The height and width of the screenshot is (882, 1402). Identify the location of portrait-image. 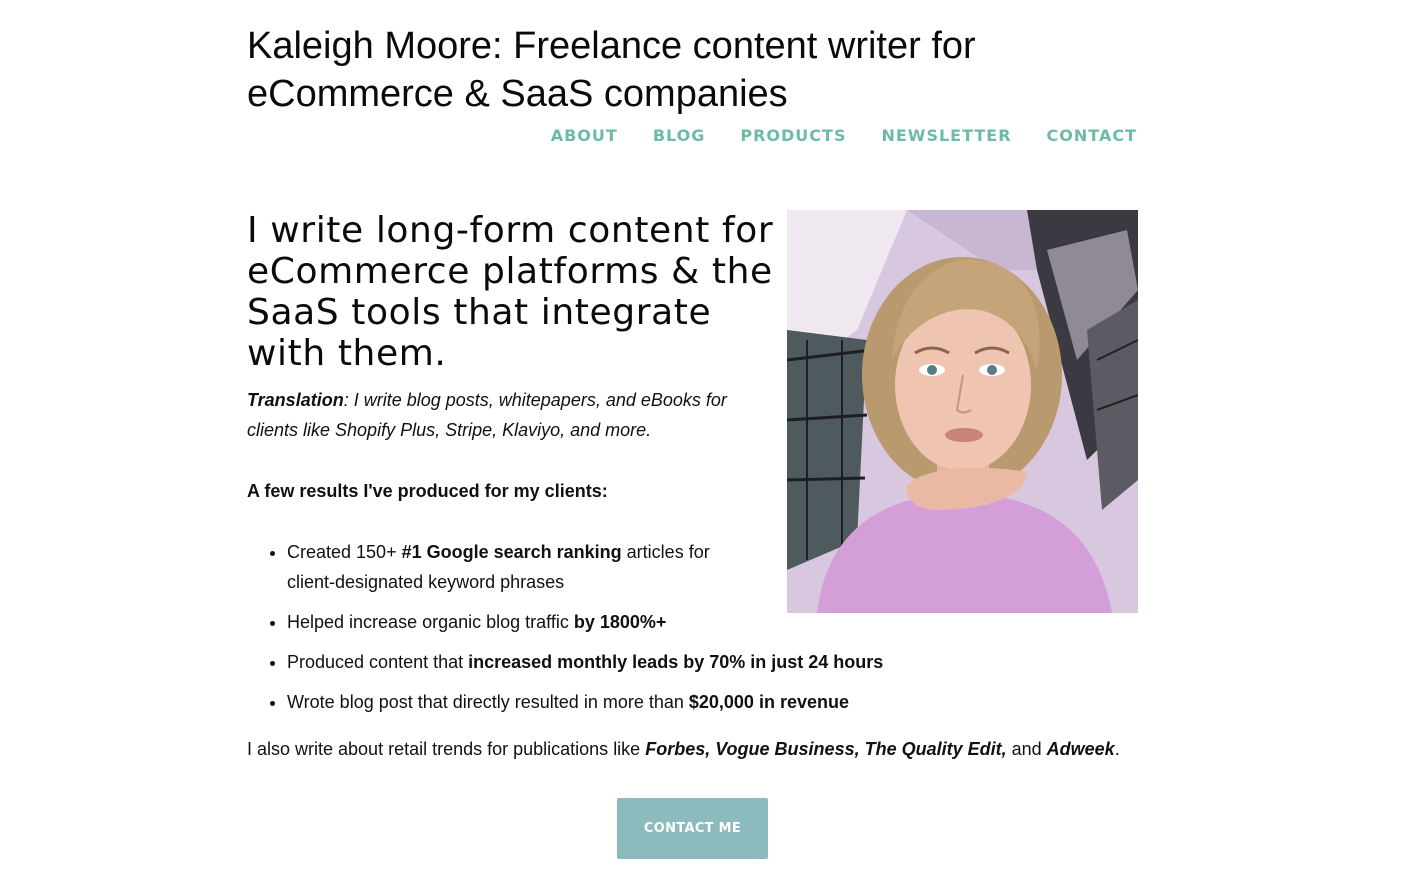
(962, 411).